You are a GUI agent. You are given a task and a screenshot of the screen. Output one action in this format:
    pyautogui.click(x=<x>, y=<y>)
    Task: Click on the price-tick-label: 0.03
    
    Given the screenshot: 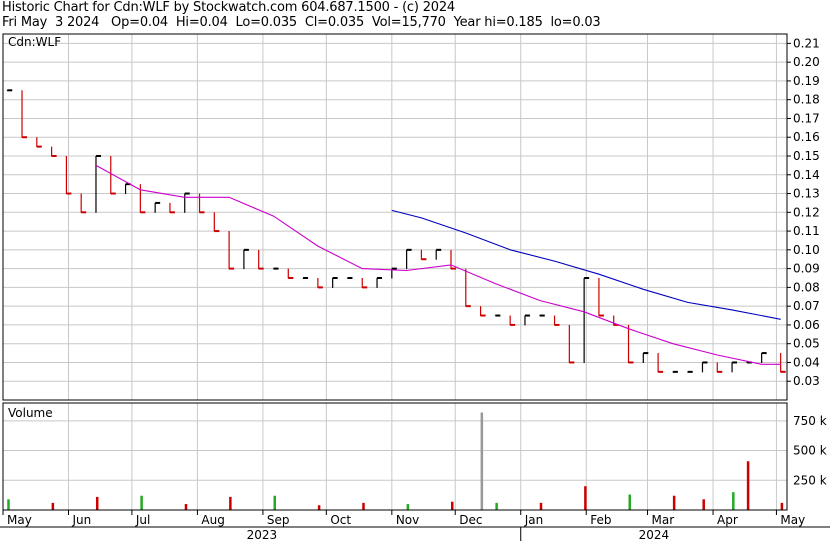 What is the action you would take?
    pyautogui.click(x=806, y=381)
    